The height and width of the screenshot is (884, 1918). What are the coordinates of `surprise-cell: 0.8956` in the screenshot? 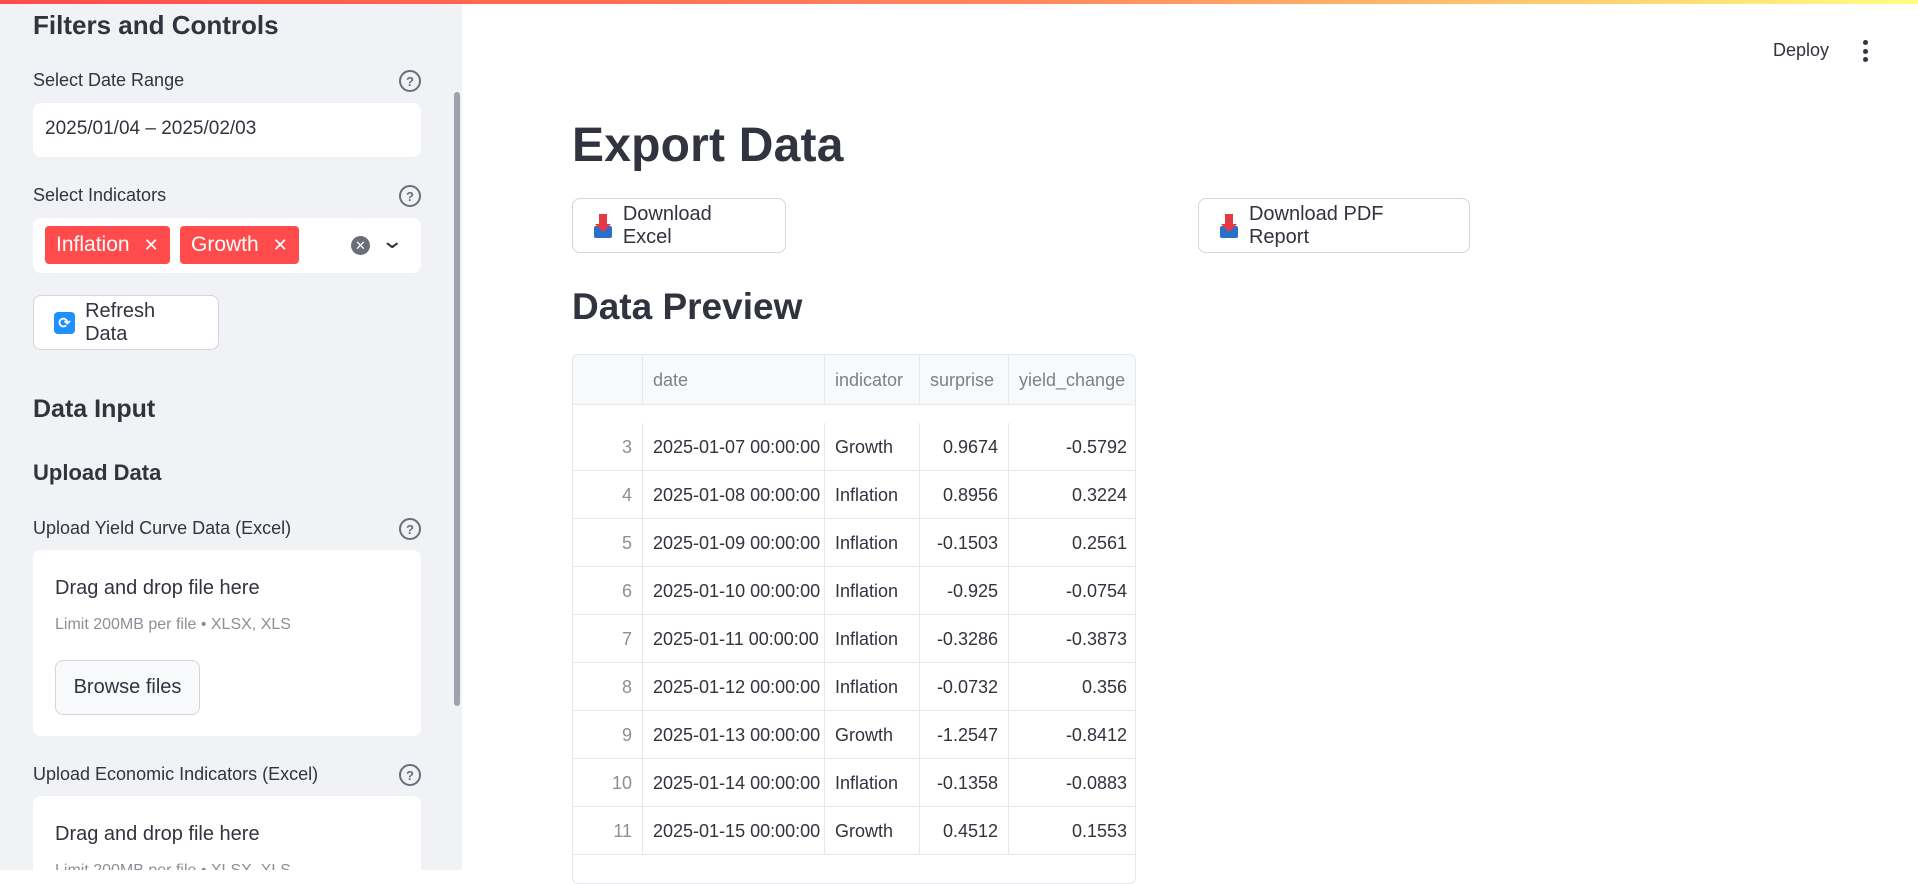 It's located at (964, 495).